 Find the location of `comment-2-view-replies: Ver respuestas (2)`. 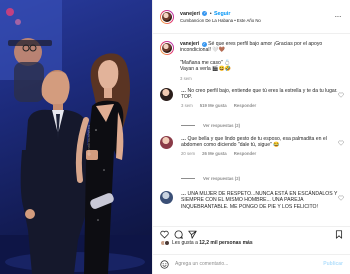

comment-2-view-replies: Ver respuestas (2) is located at coordinates (210, 178).